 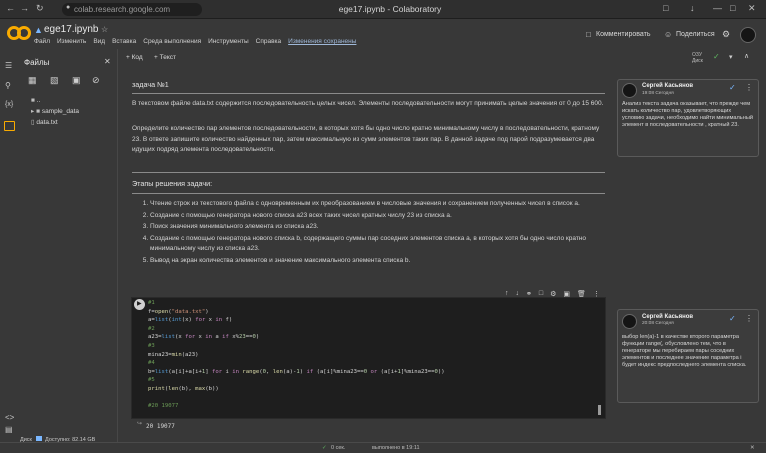 I want to click on add-text-button: + Текст, so click(x=165, y=57).